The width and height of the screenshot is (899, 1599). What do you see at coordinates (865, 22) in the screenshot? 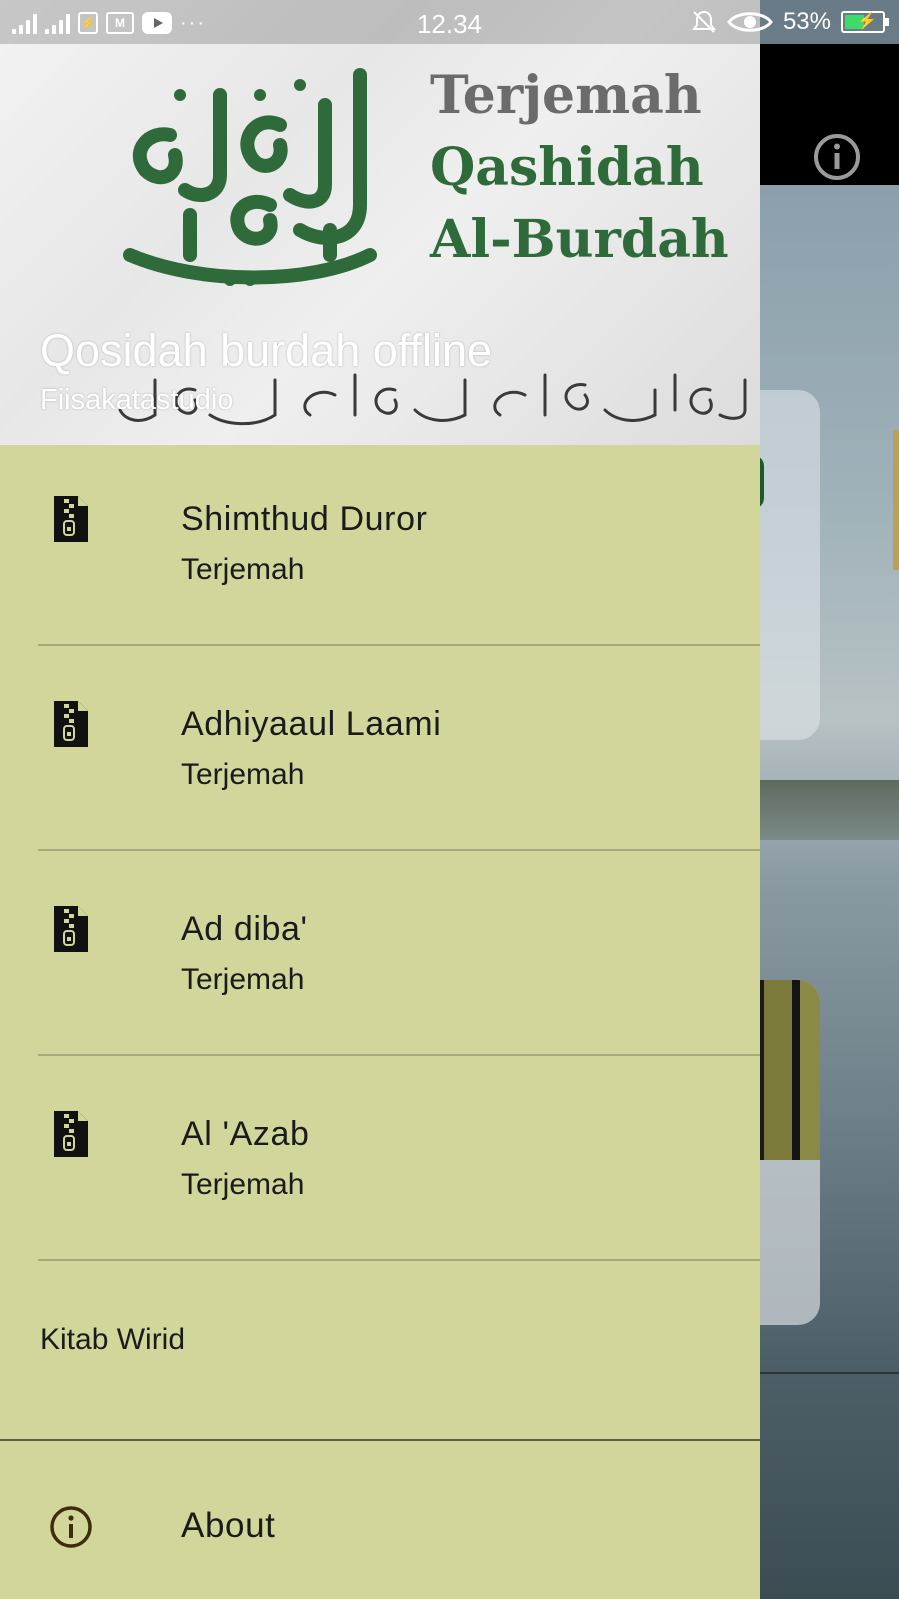
I see `battery-charging-icon: ⚡` at bounding box center [865, 22].